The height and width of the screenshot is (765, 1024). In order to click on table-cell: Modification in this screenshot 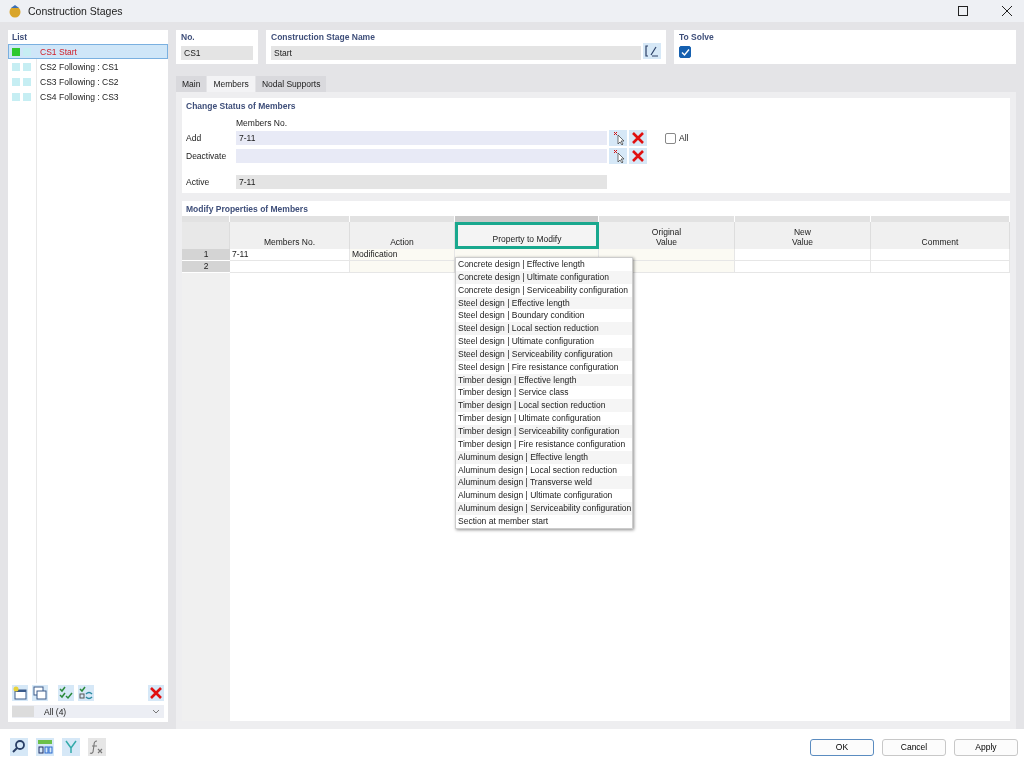, I will do `click(402, 255)`.